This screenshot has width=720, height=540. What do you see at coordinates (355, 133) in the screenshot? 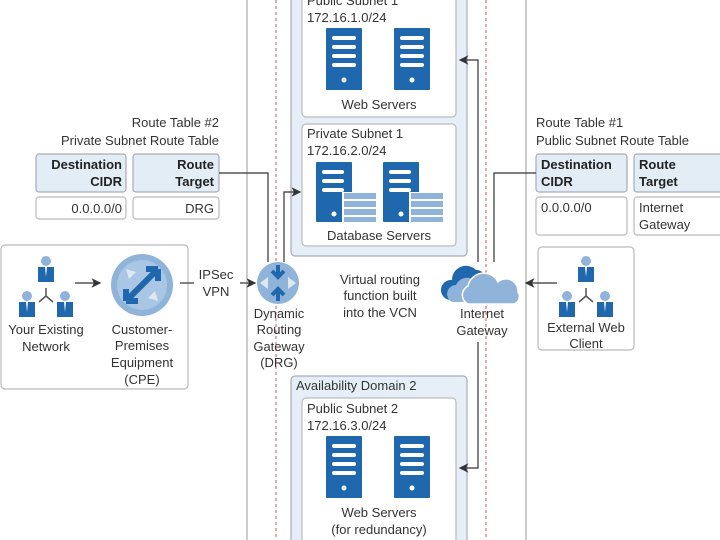
I see `subnet-name: Private Subnet 1` at bounding box center [355, 133].